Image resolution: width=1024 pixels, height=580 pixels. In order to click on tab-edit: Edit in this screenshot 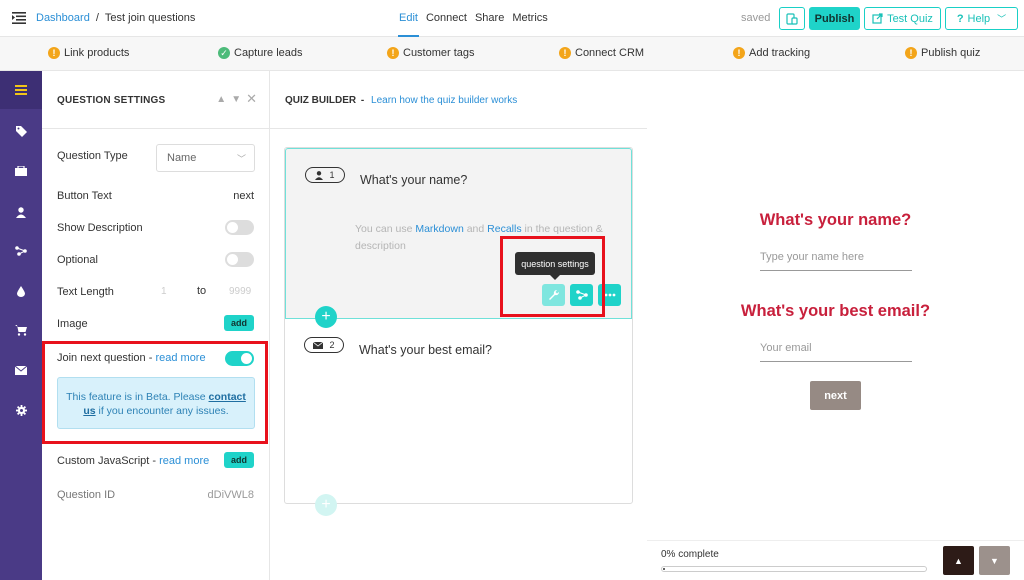, I will do `click(408, 18)`.